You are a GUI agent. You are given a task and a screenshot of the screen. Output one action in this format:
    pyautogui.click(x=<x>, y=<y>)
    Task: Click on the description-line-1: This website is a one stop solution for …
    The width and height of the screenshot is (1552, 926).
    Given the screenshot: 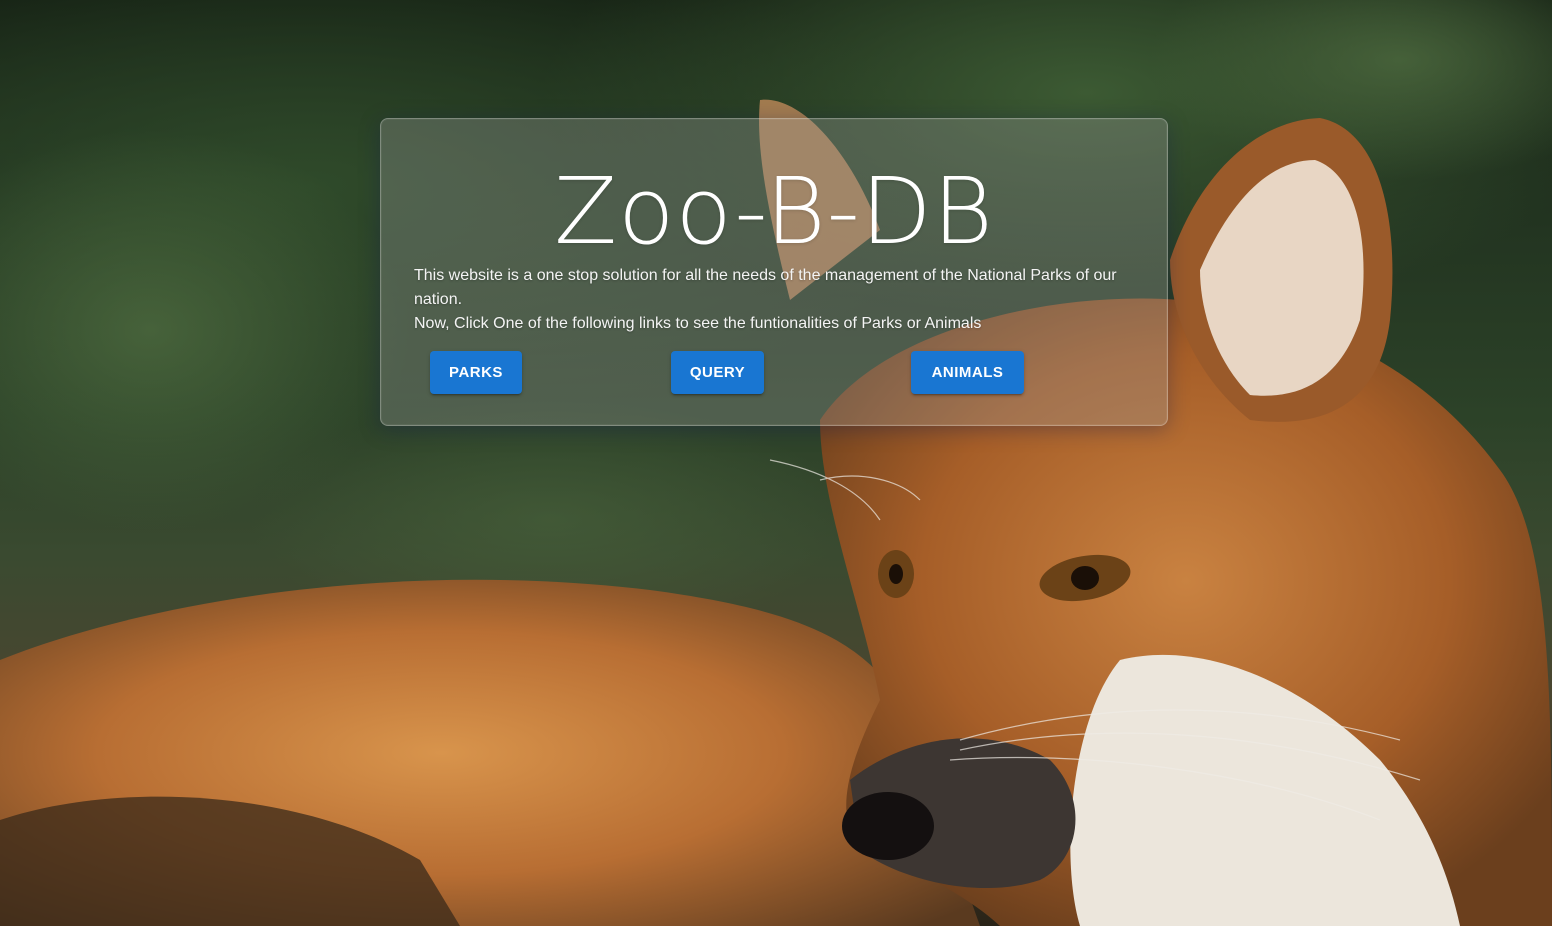 What is the action you would take?
    pyautogui.click(x=765, y=287)
    